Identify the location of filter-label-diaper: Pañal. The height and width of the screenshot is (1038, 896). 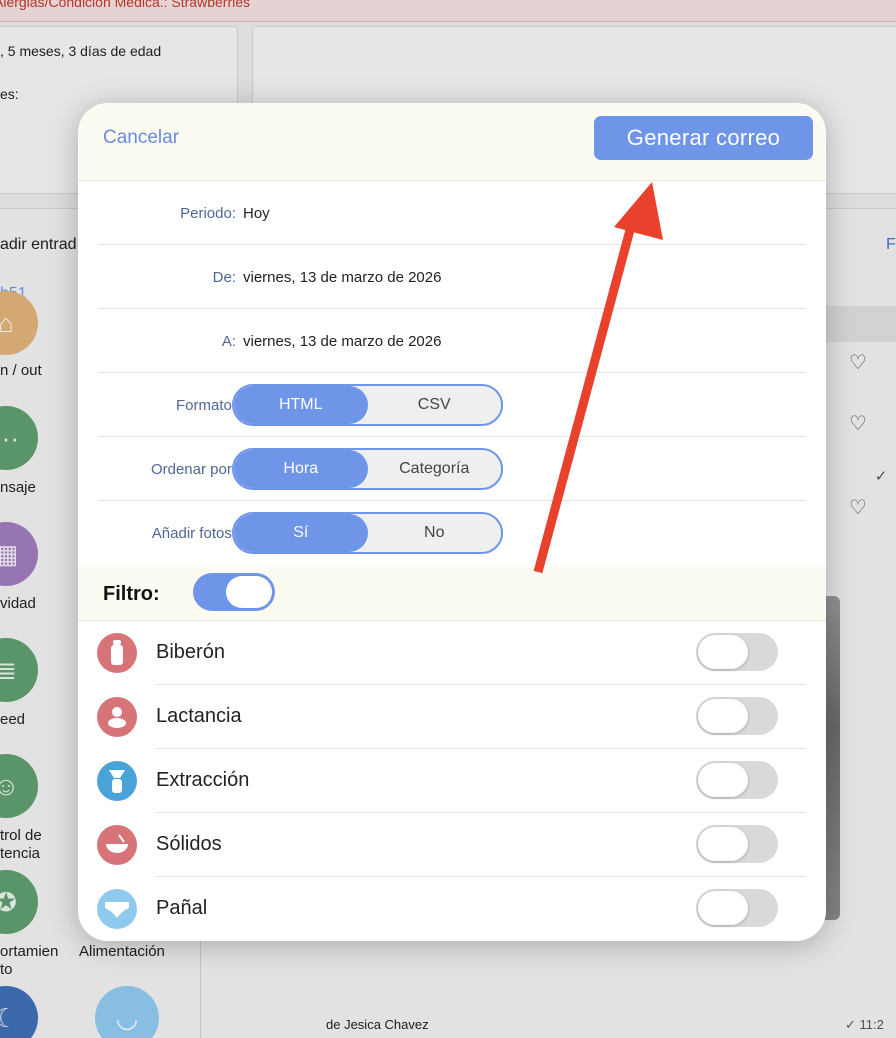
(182, 908).